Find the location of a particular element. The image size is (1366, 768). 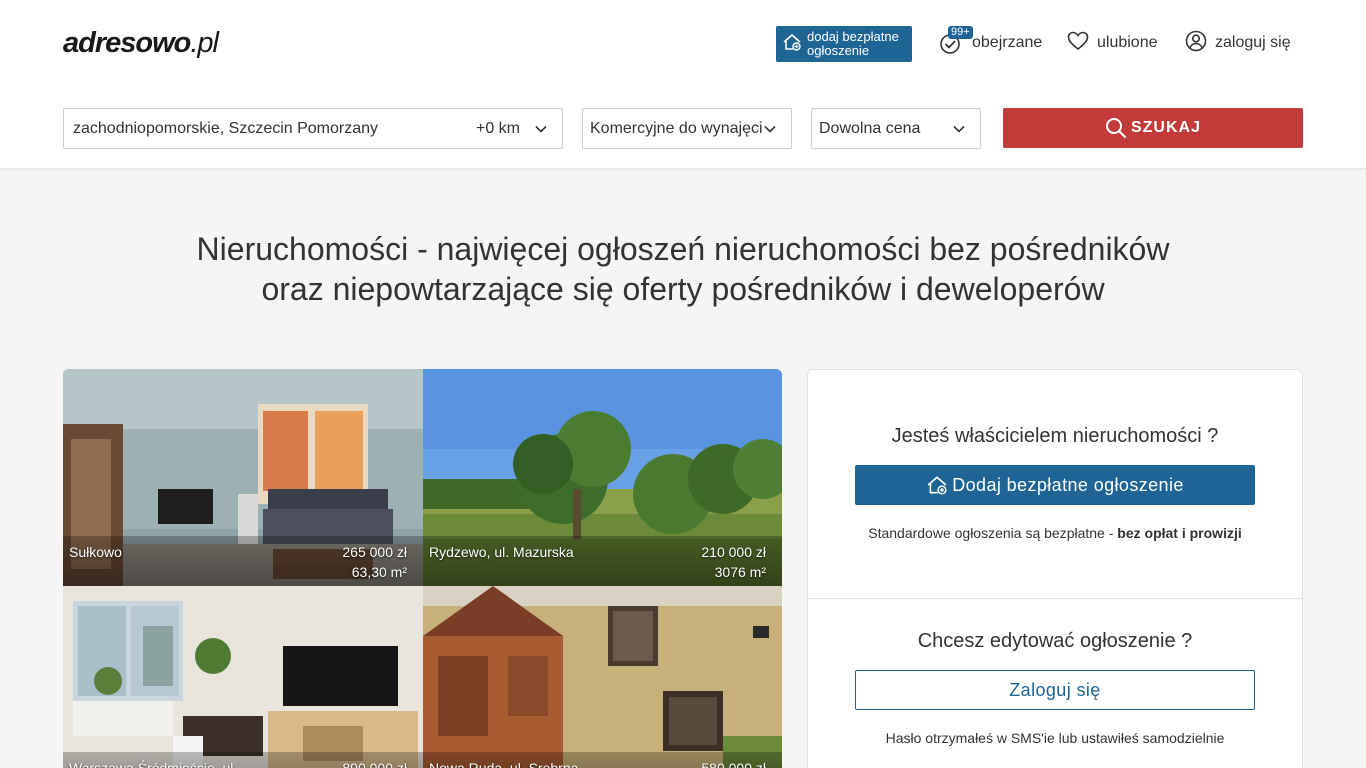

price-select: Dowolna cena is located at coordinates (896, 128).